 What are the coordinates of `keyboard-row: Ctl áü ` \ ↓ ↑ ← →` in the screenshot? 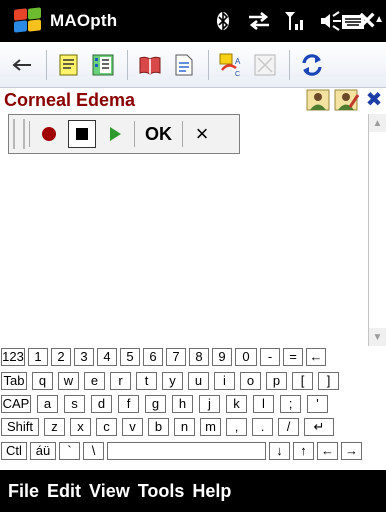 It's located at (193, 451).